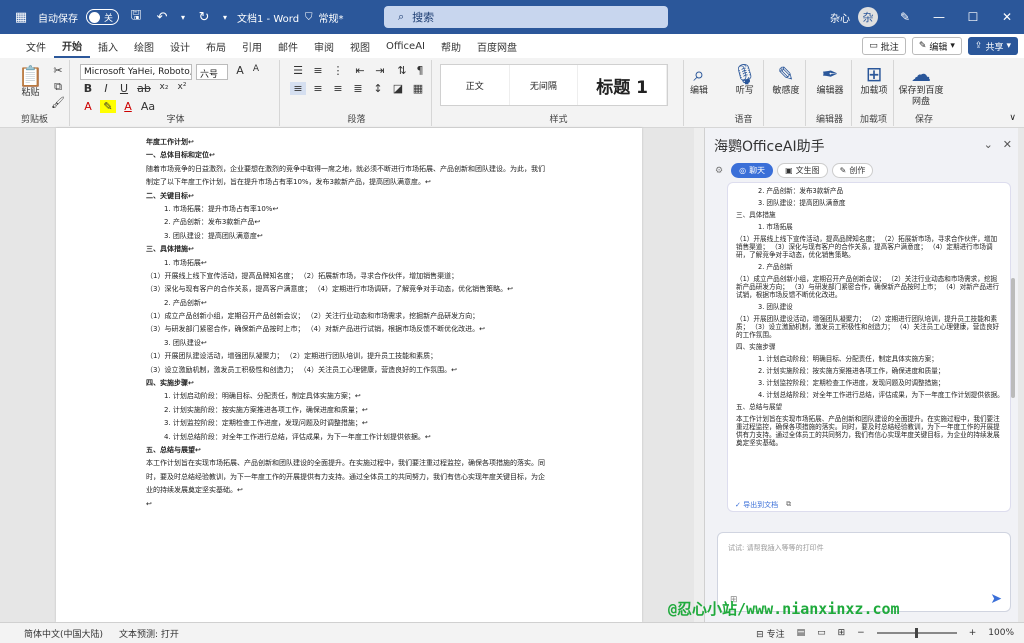 The image size is (1024, 643). I want to click on line-spacing-icon: ↕, so click(378, 88).